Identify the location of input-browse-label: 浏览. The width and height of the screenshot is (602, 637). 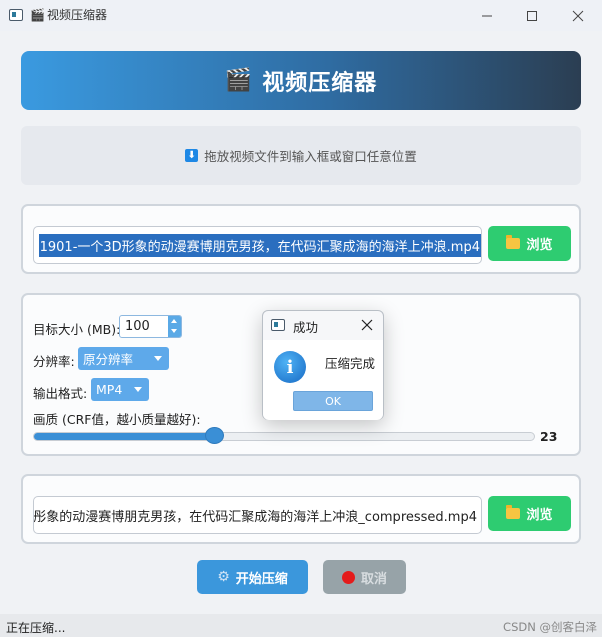
(539, 245).